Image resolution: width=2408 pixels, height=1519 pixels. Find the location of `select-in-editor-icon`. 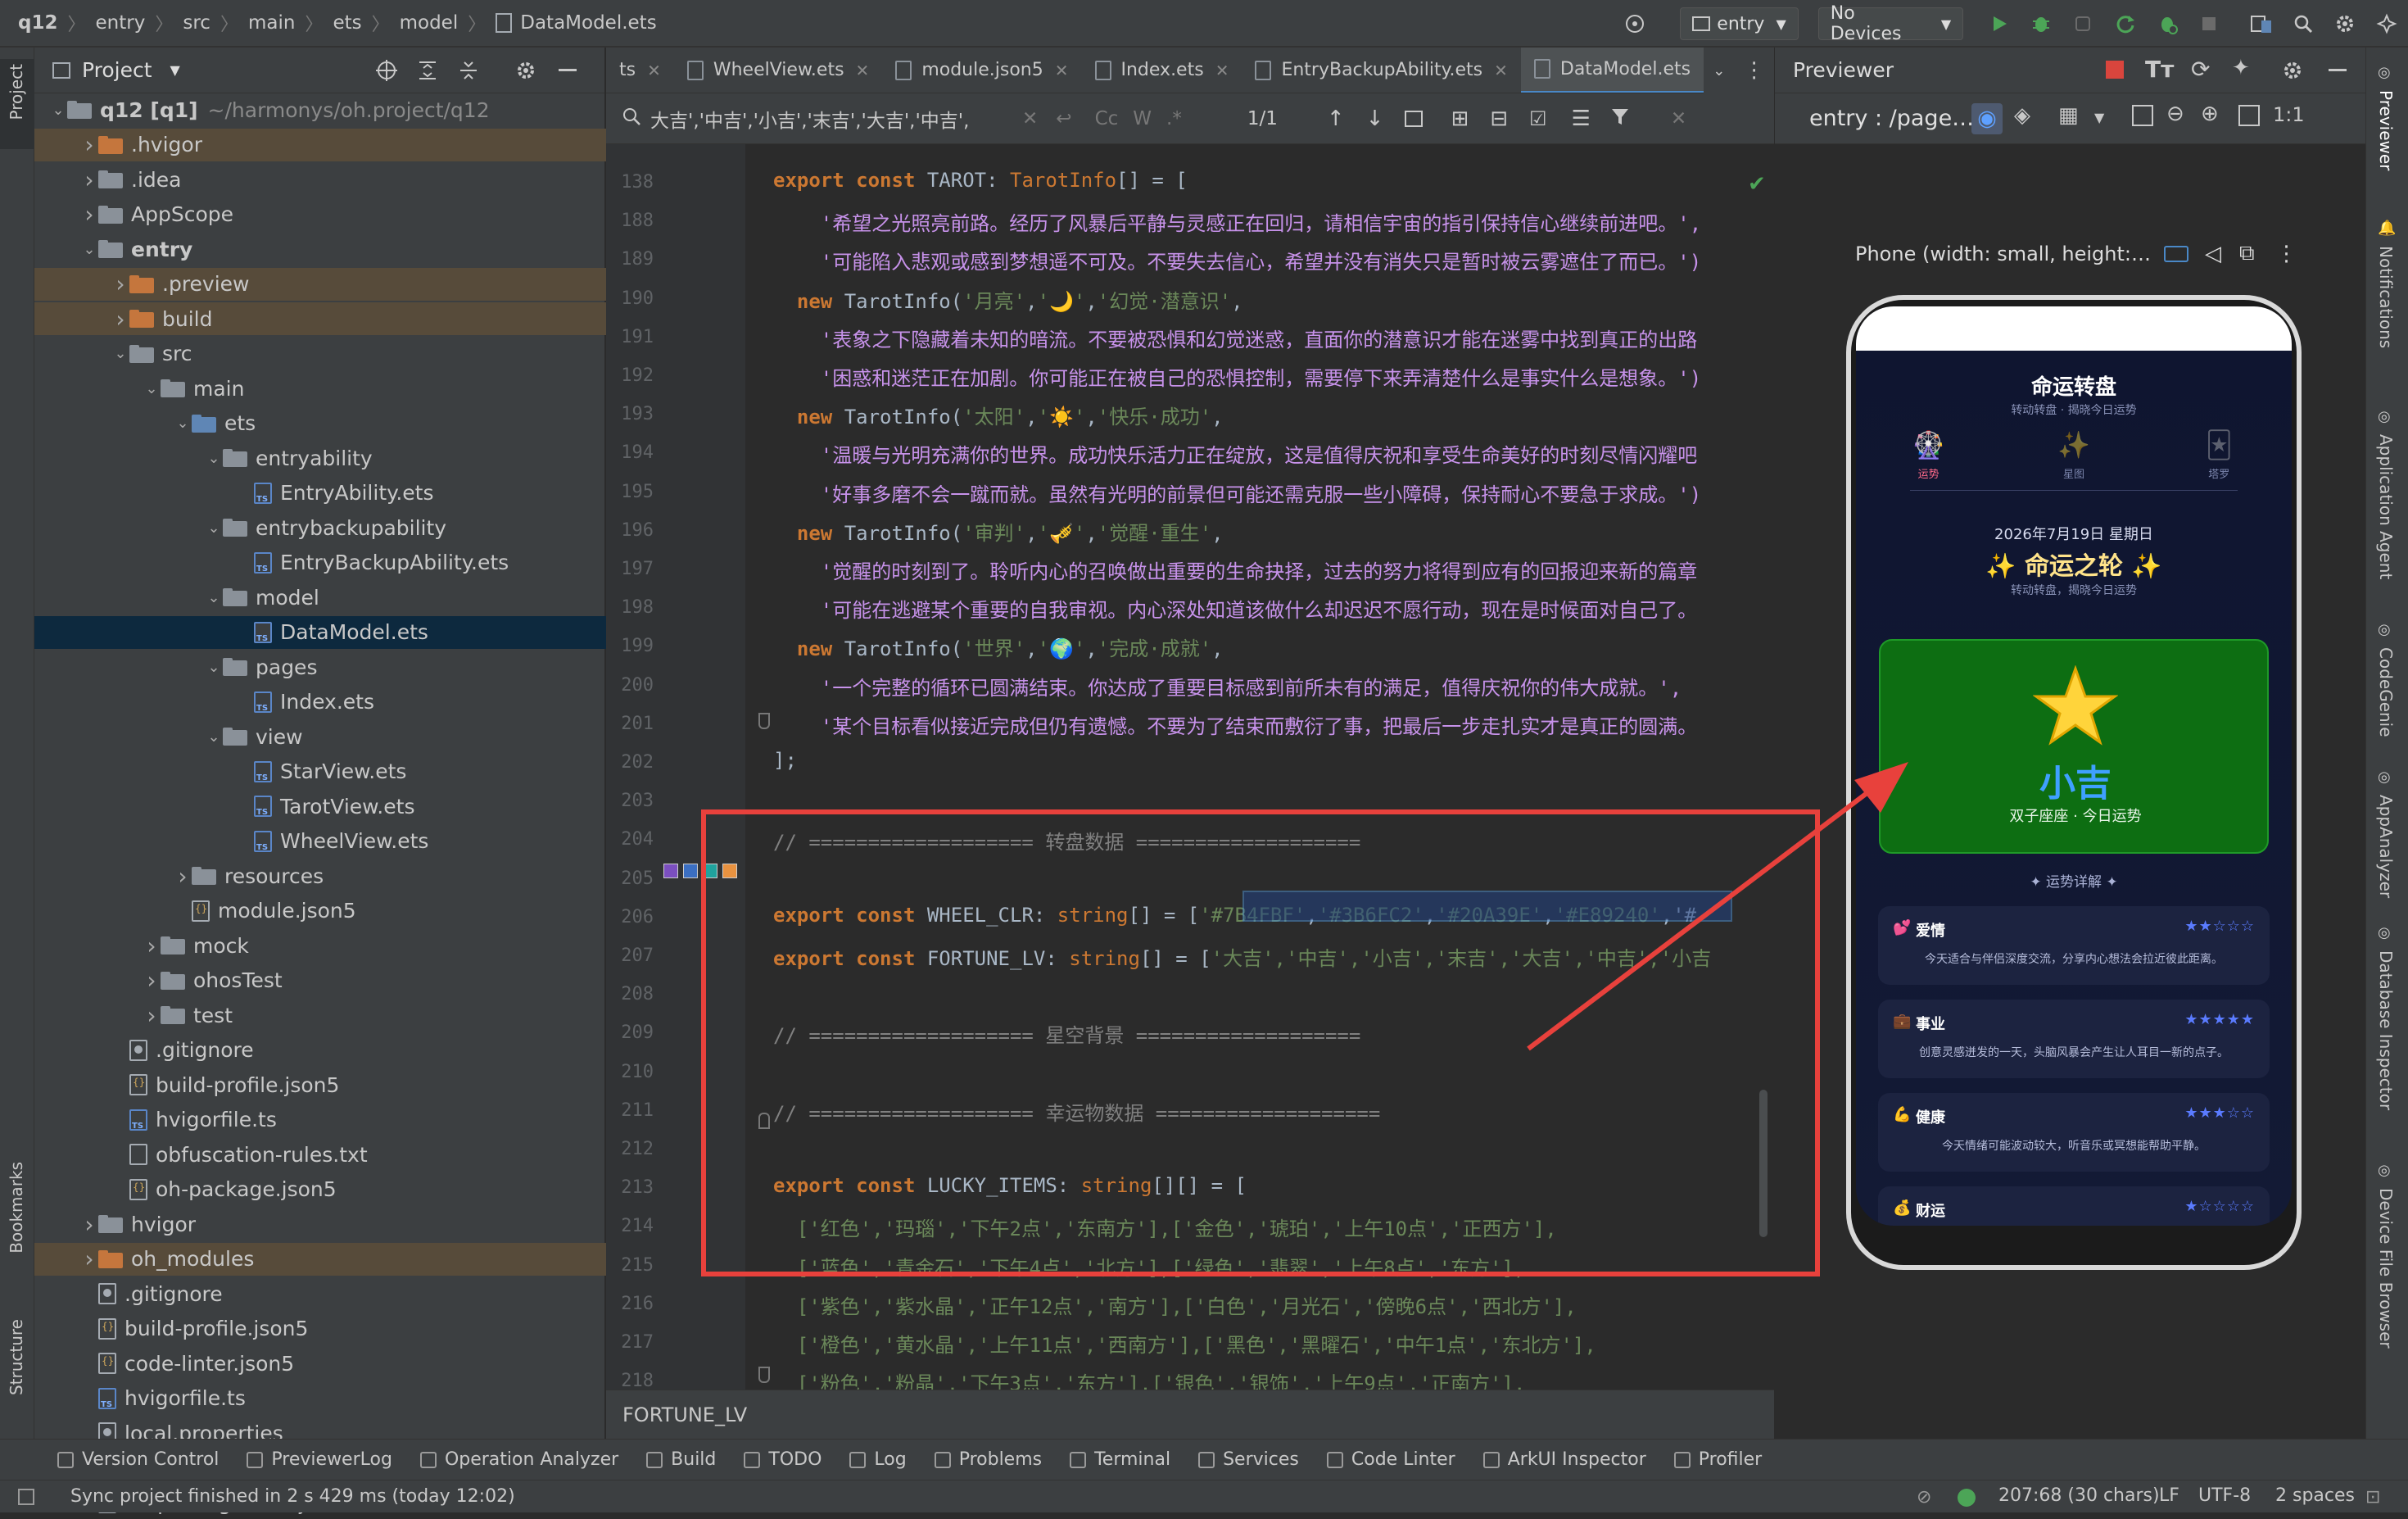

select-in-editor-icon is located at coordinates (1414, 118).